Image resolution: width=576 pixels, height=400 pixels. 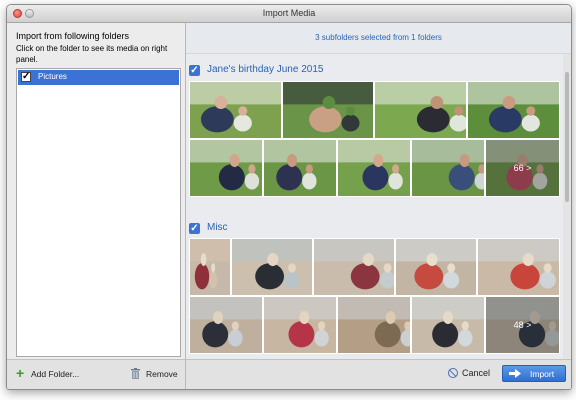 I want to click on group-title: Jane's birthday June 2015, so click(x=265, y=69).